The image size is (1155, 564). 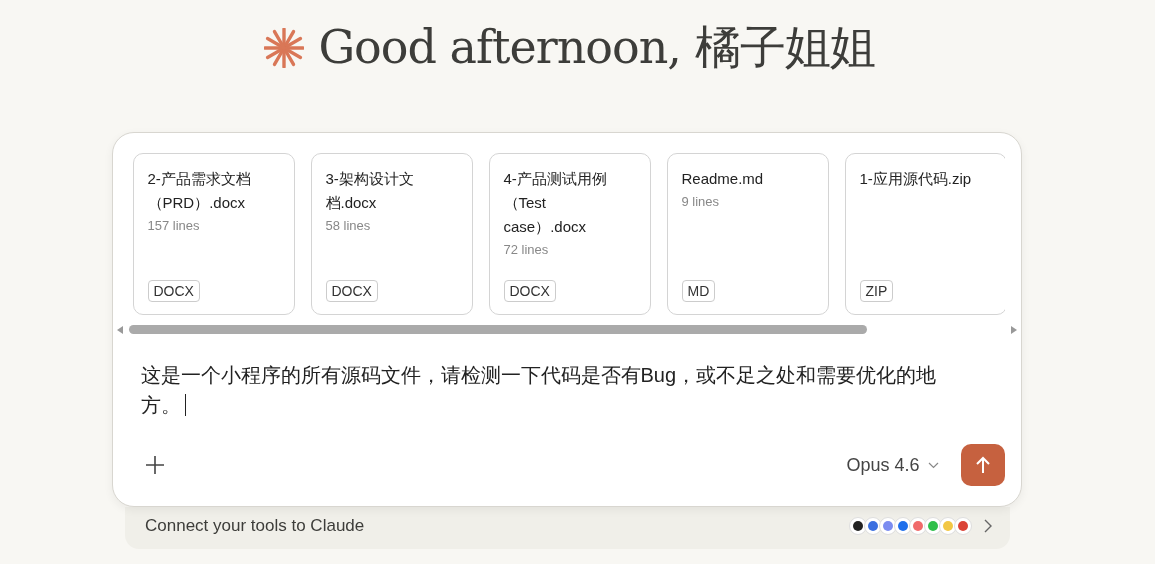 I want to click on arrow-up-icon, so click(x=982, y=465).